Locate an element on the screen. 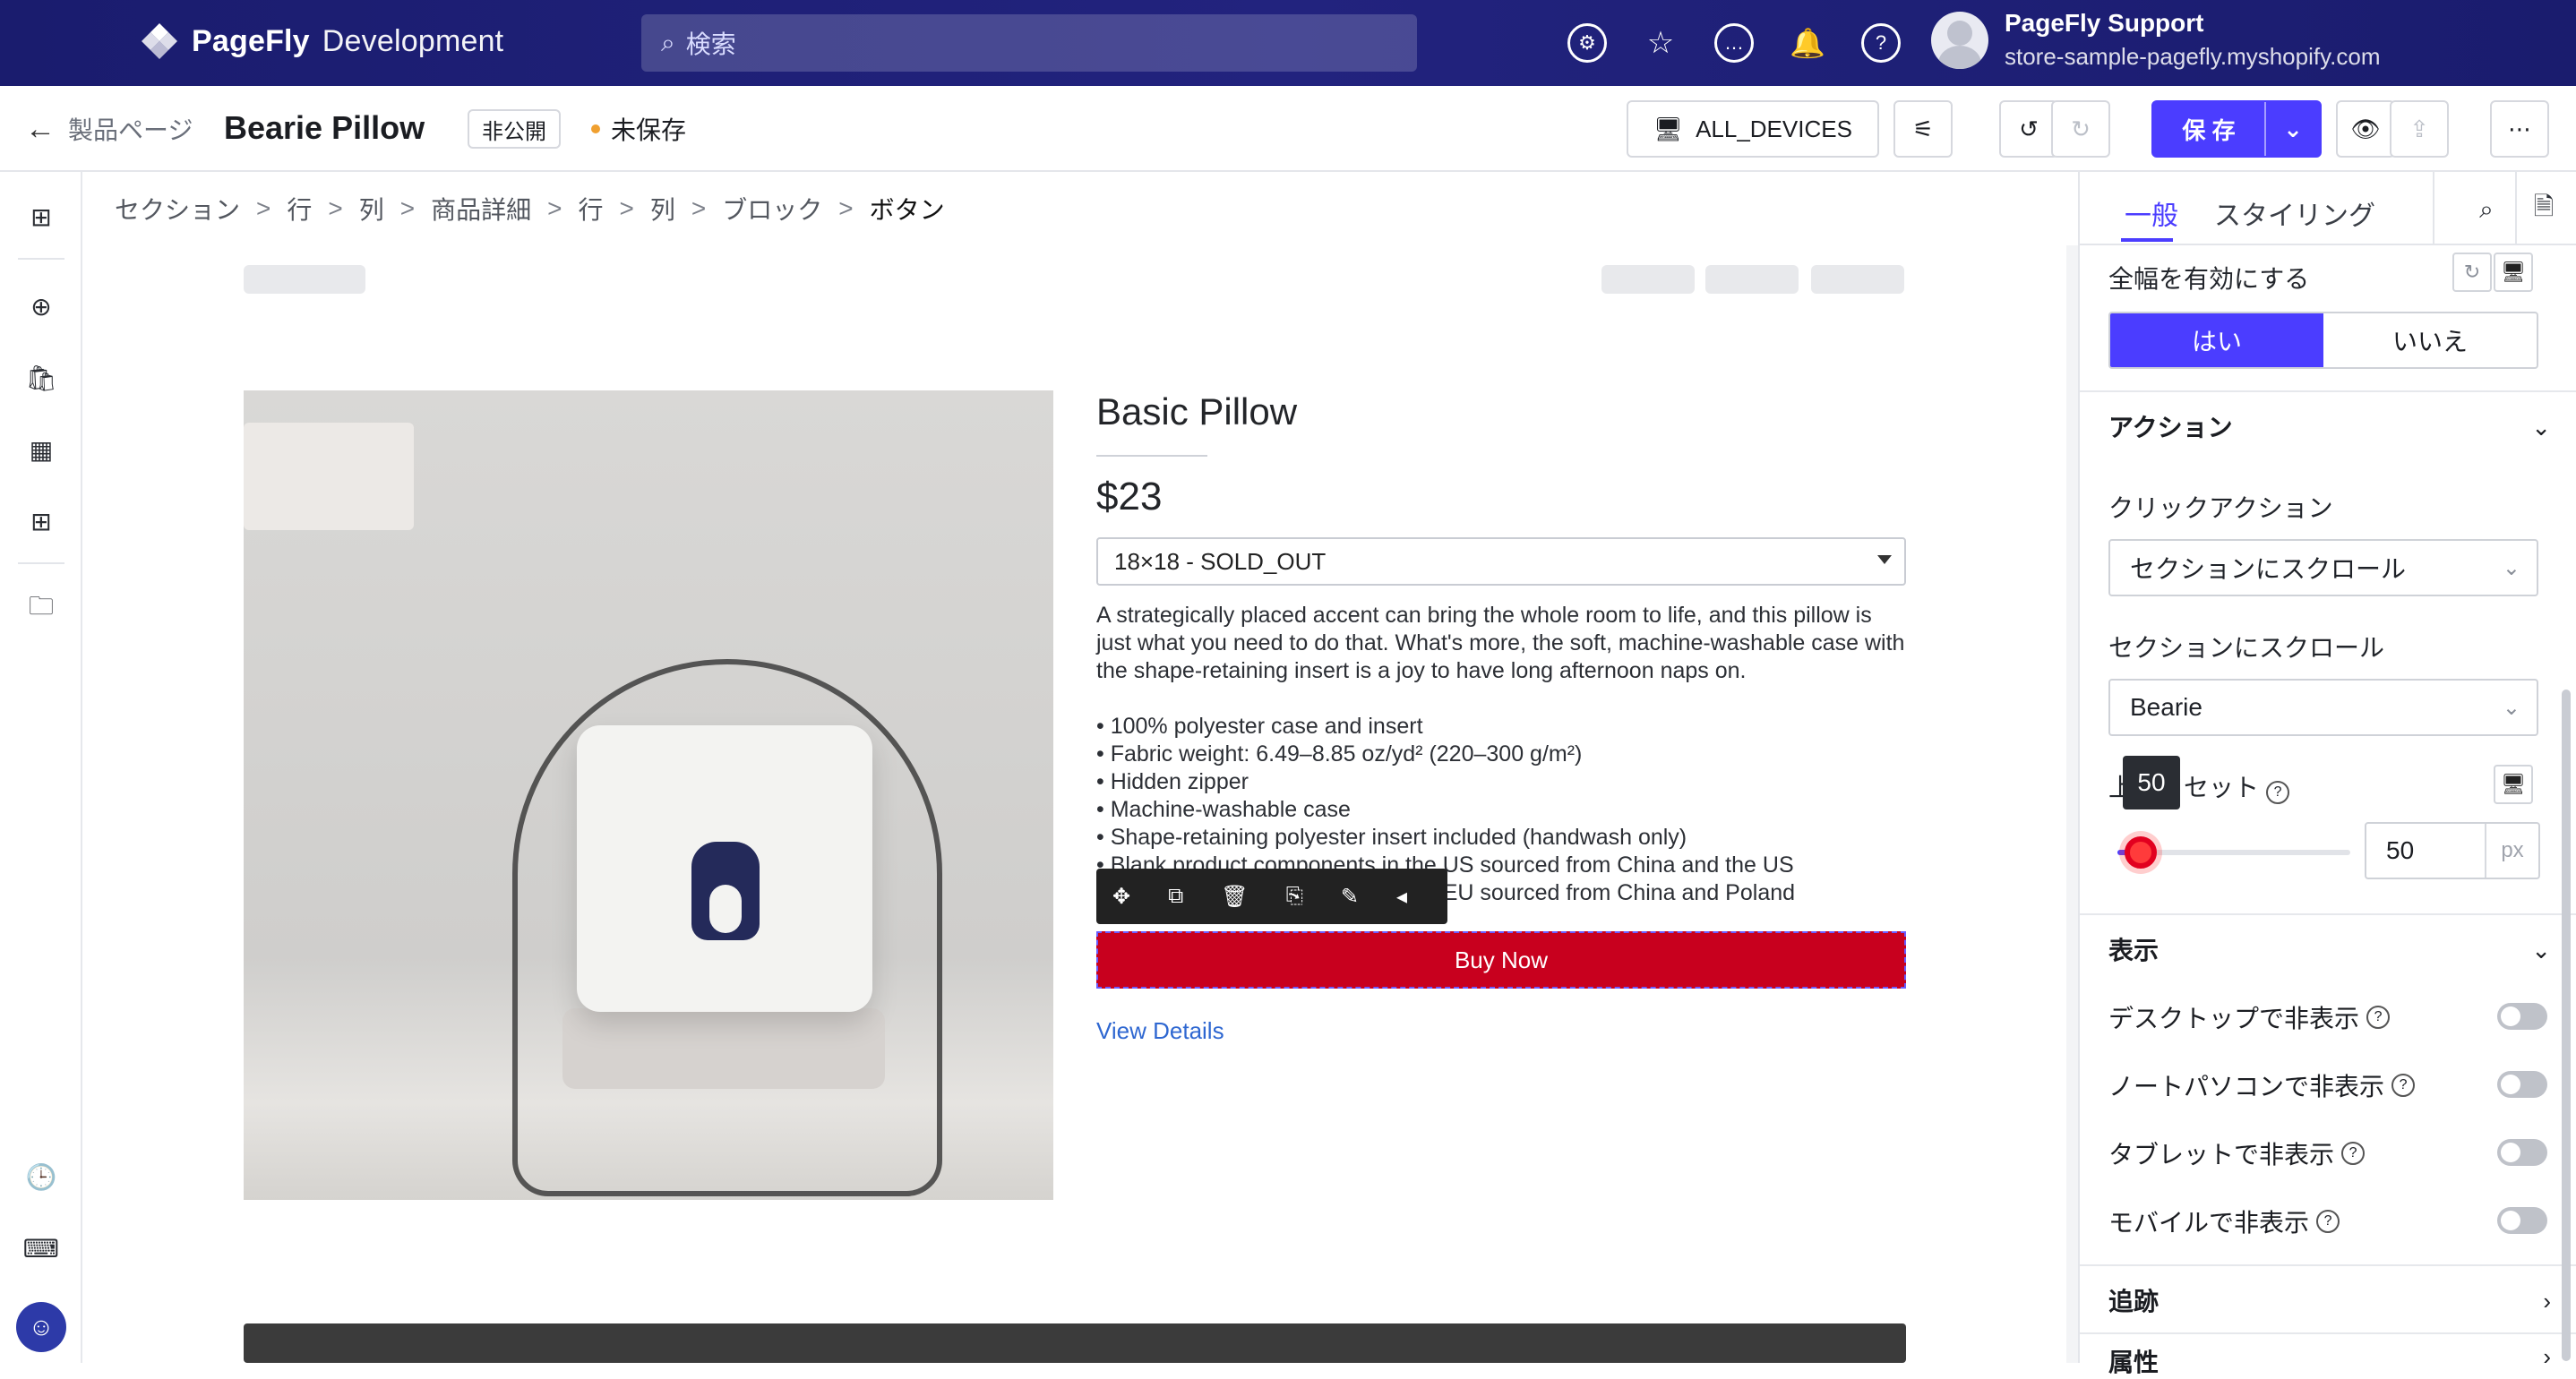 The height and width of the screenshot is (1379, 2576). description-bullet: • Hidden zipper is located at coordinates (1172, 781).